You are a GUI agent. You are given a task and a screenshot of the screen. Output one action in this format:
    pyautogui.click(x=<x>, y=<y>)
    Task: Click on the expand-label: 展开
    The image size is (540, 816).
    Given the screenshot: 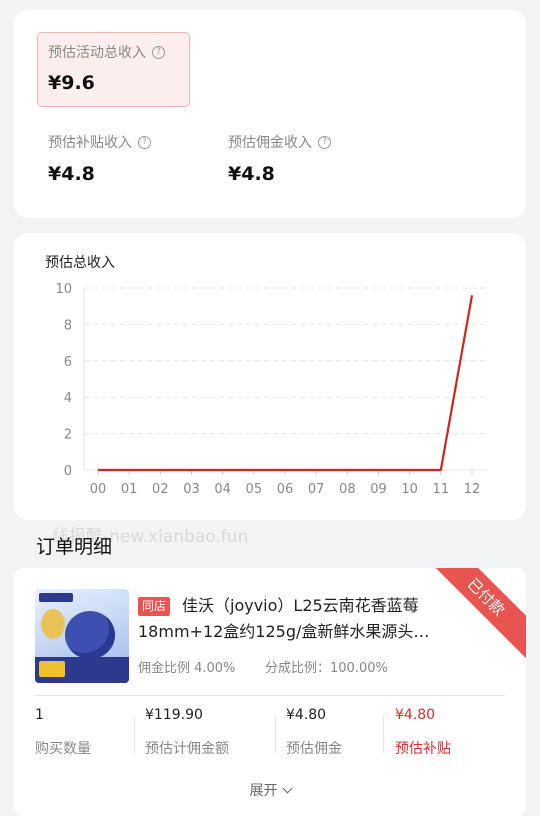 What is the action you would take?
    pyautogui.click(x=263, y=791)
    